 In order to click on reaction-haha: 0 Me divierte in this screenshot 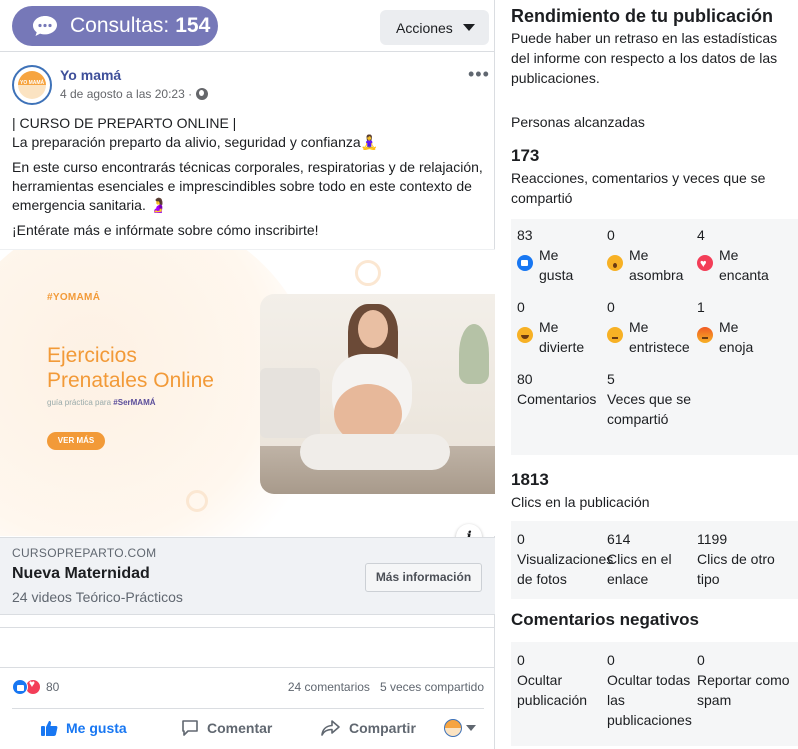, I will do `click(561, 327)`.